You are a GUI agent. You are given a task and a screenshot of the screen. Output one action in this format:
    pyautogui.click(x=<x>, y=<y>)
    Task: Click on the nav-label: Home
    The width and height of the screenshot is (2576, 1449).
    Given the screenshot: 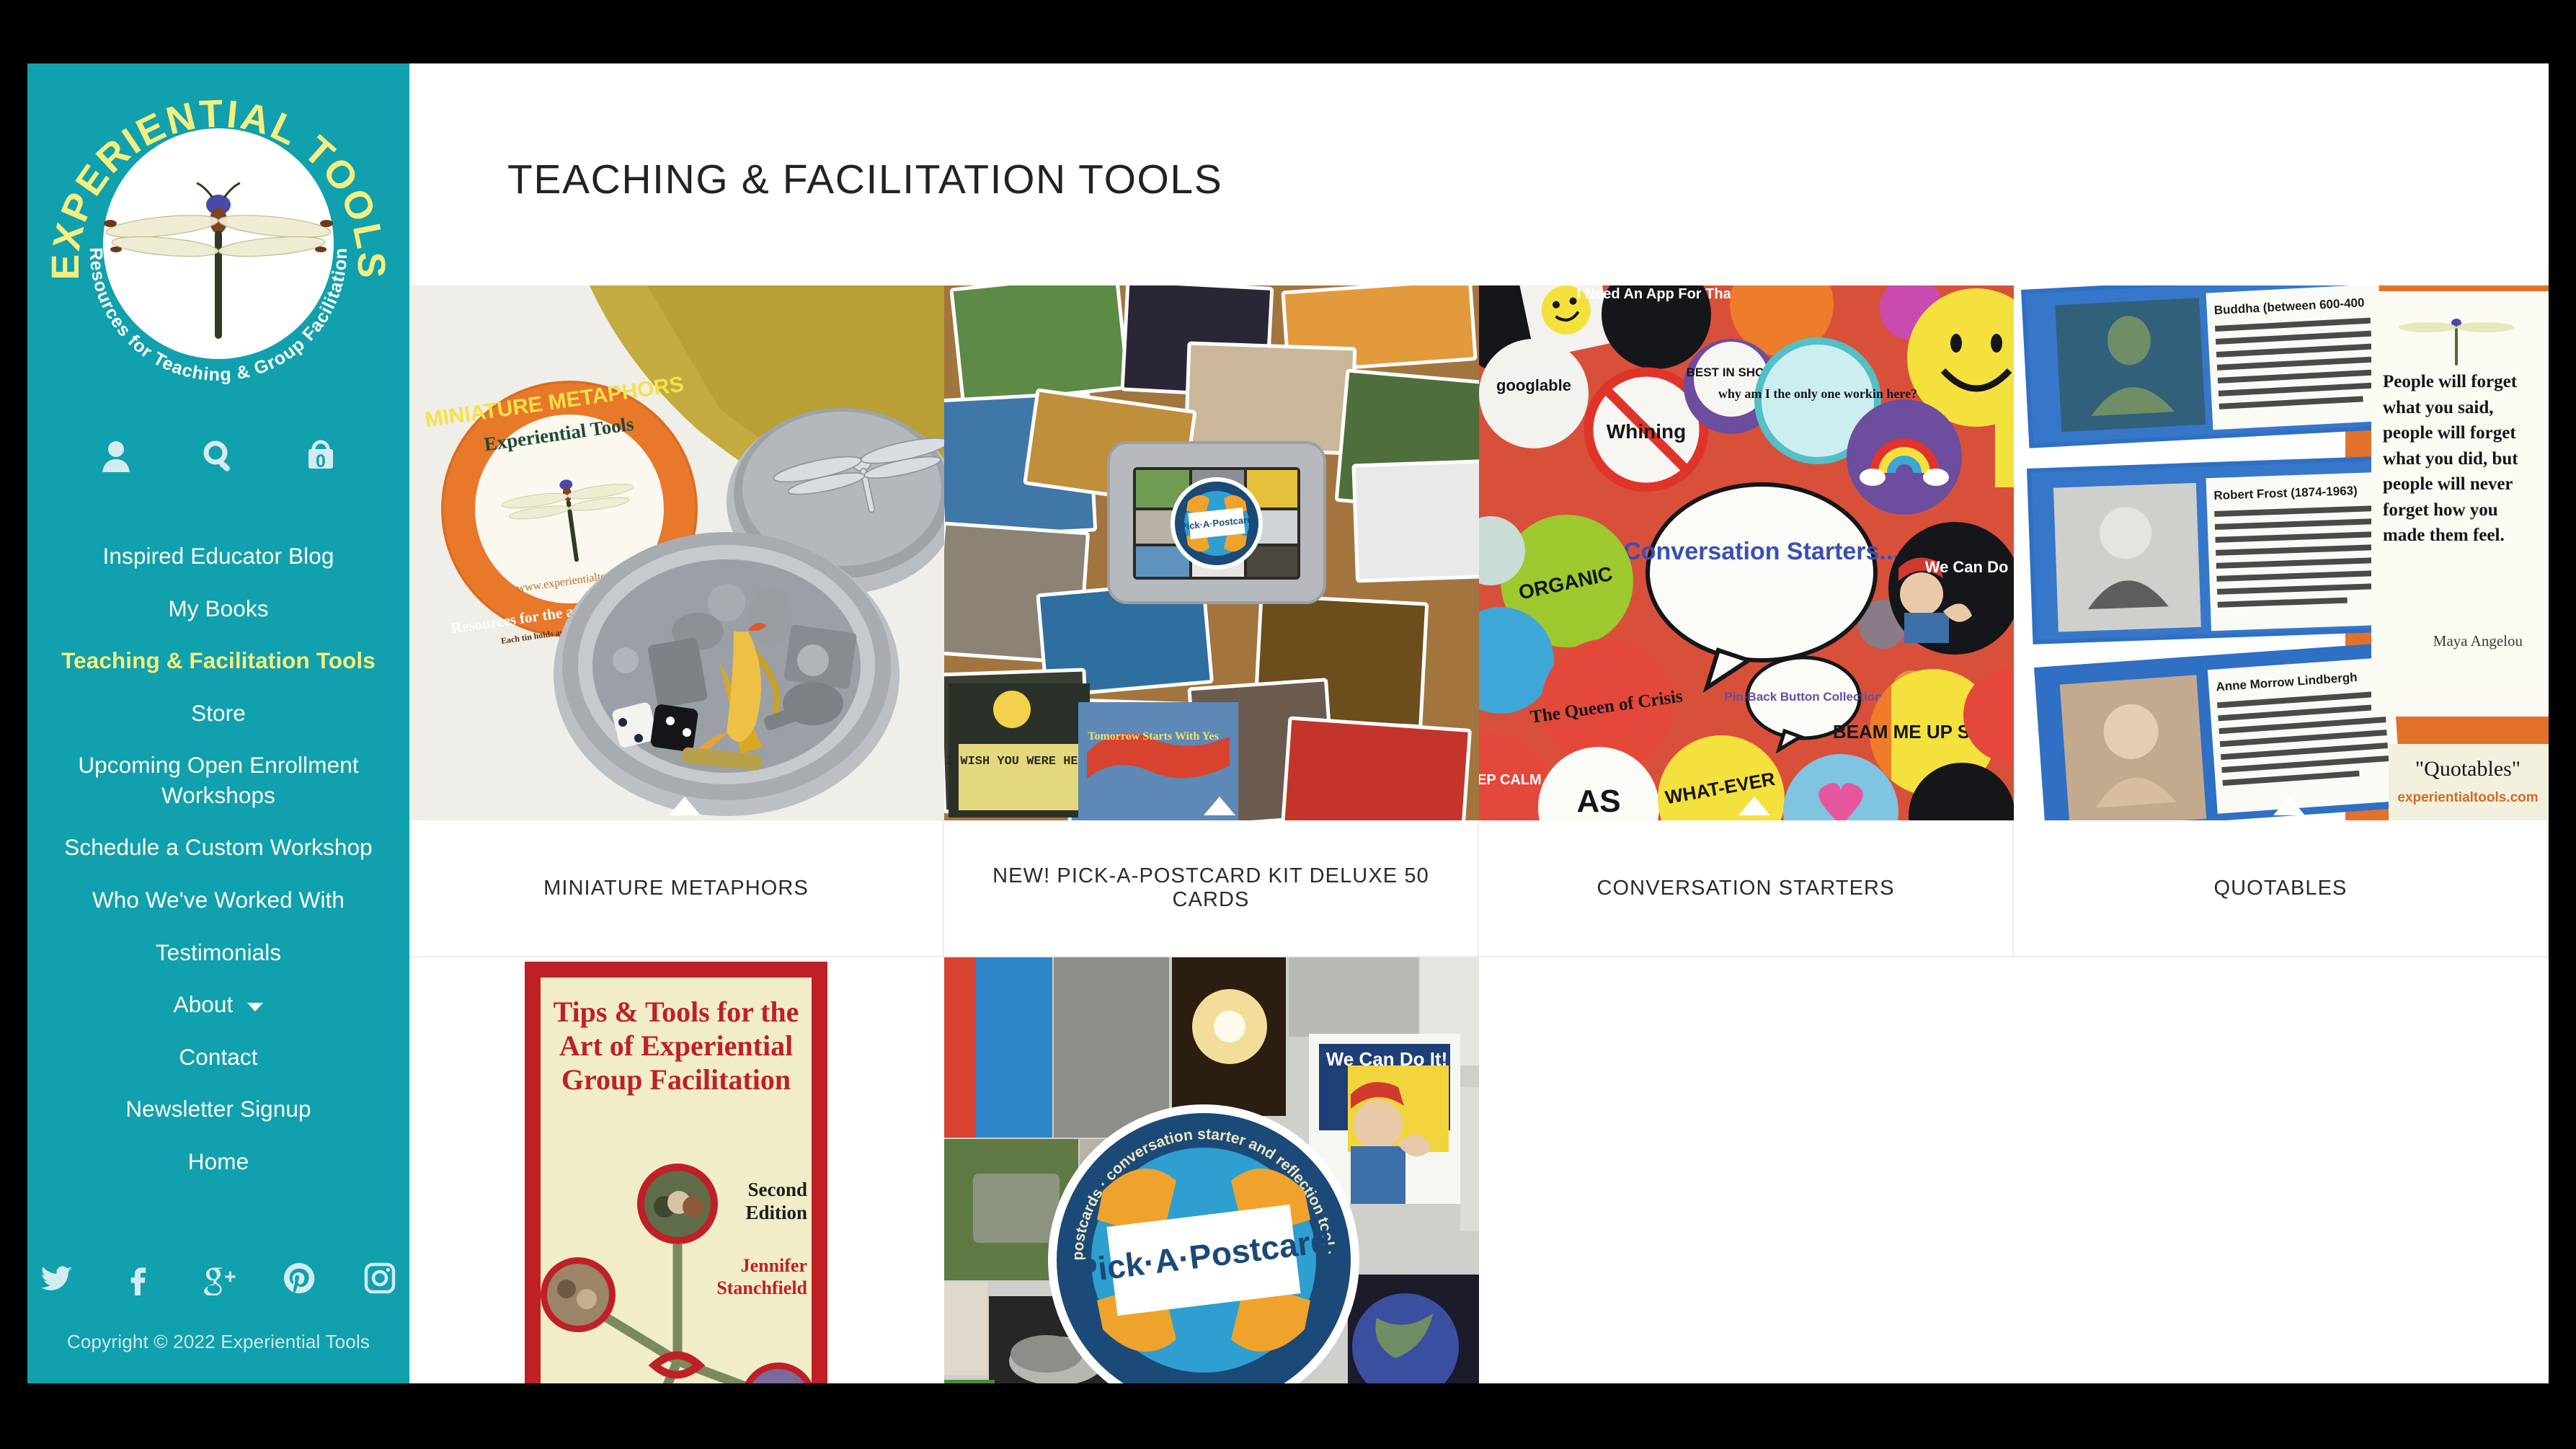 What is the action you would take?
    pyautogui.click(x=218, y=1161)
    